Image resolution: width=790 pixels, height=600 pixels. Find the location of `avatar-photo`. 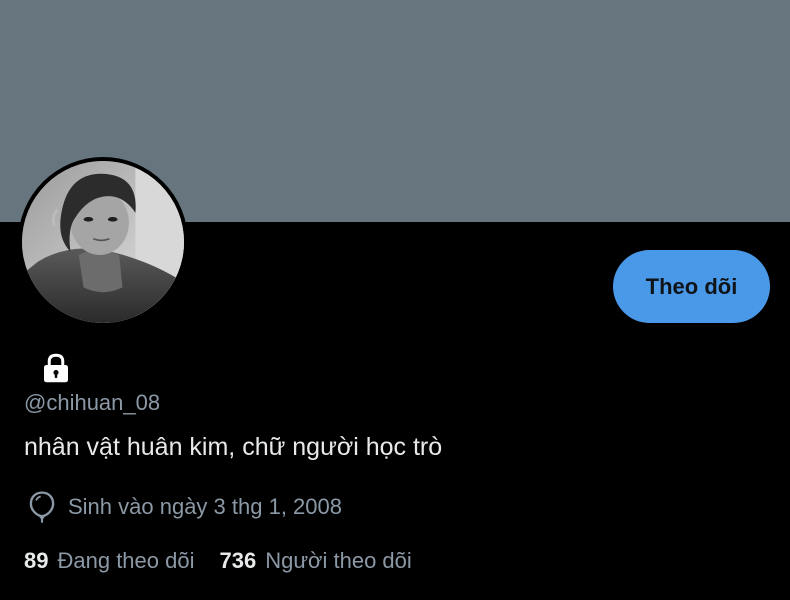

avatar-photo is located at coordinates (103, 242).